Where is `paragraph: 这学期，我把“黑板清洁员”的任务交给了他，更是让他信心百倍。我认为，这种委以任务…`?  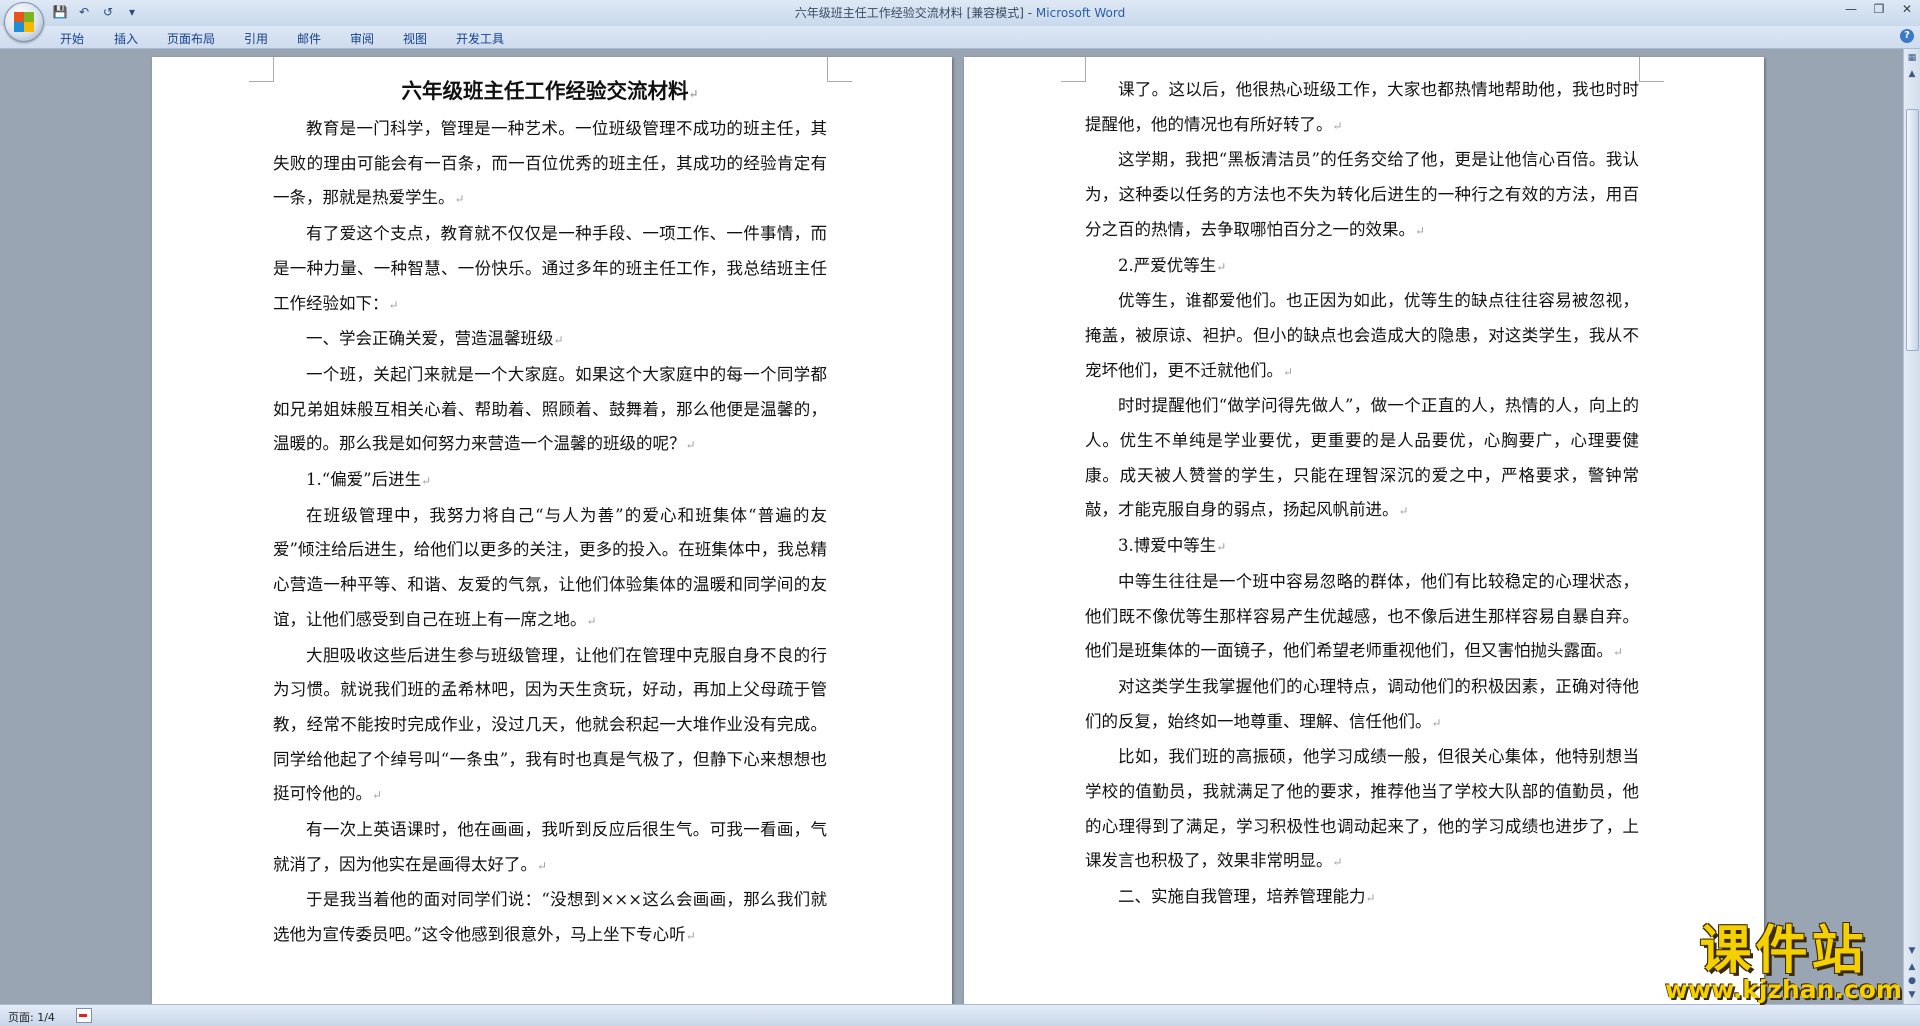
paragraph: 这学期，我把“黑板清洁员”的任务交给了他，更是让他信心百倍。我认为，这种委以任务… is located at coordinates (1362, 195).